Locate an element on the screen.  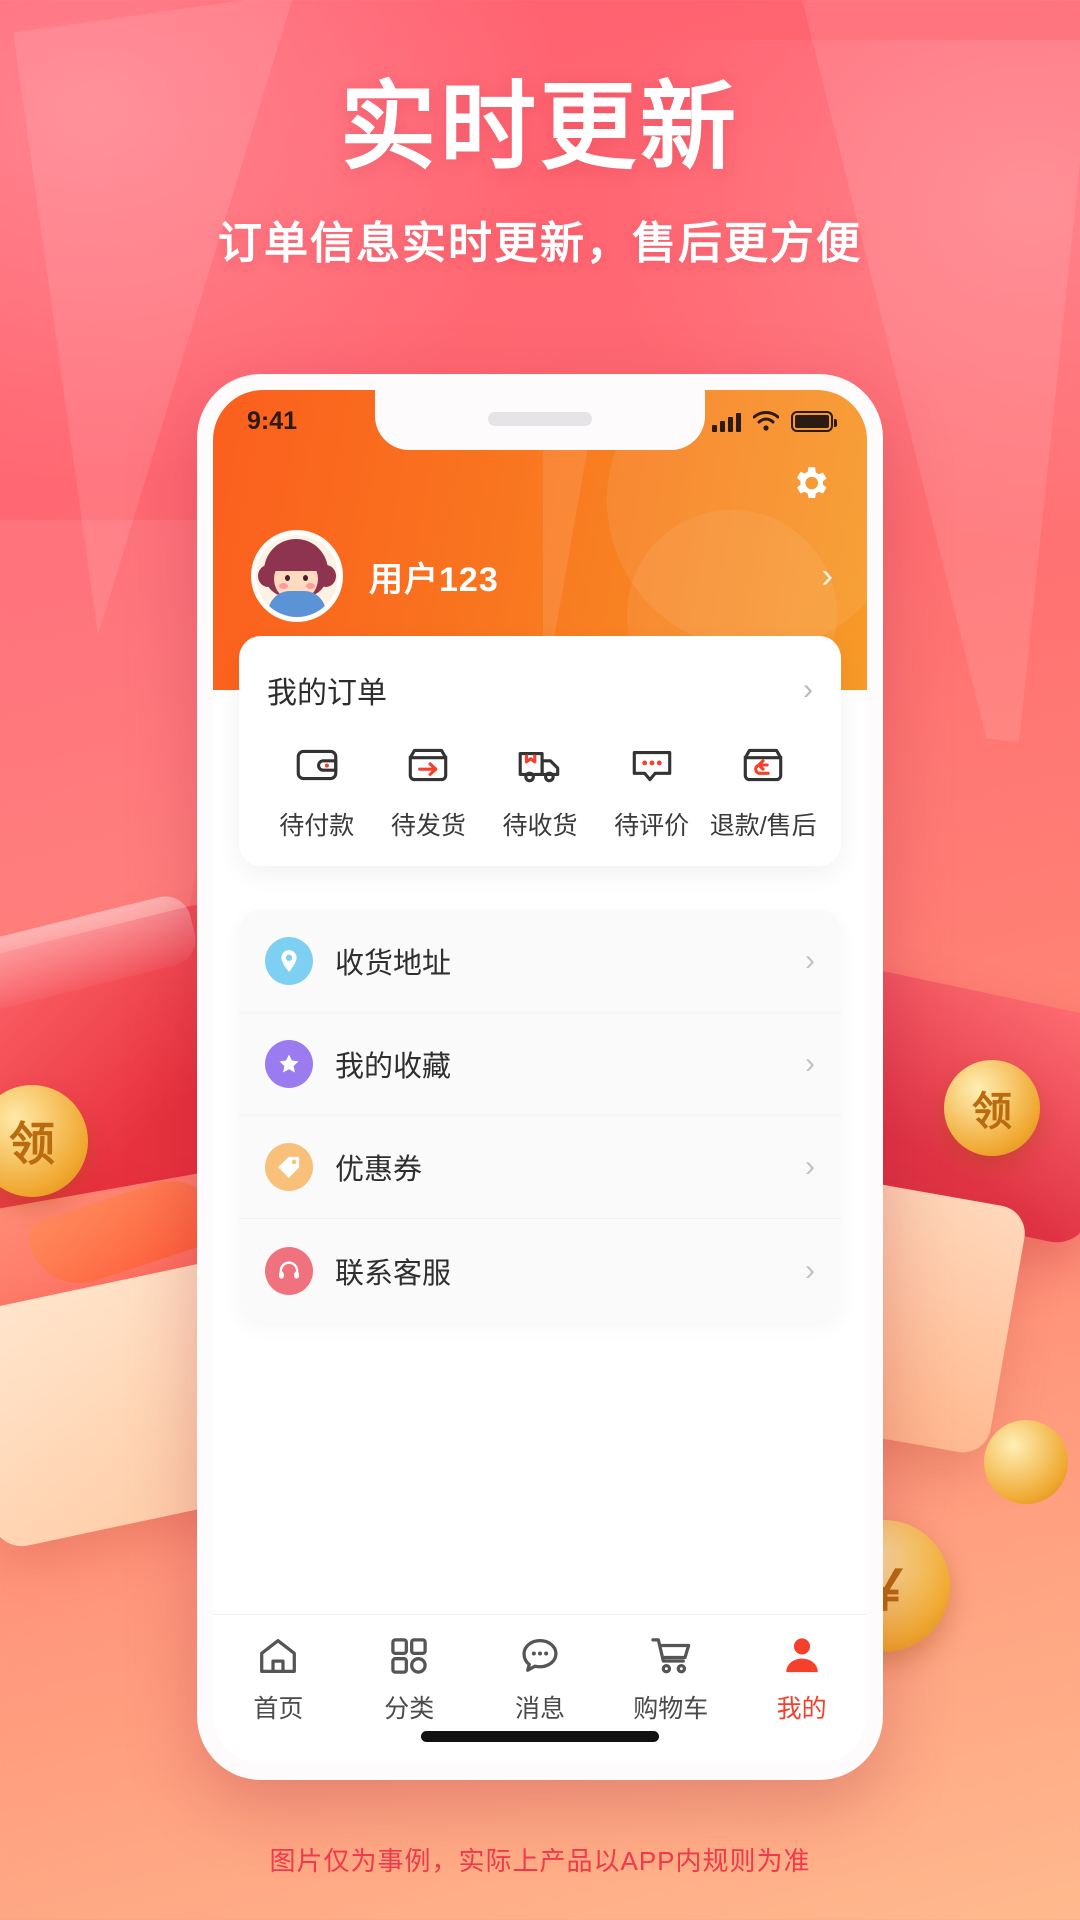
avatar-body is located at coordinates (297, 604).